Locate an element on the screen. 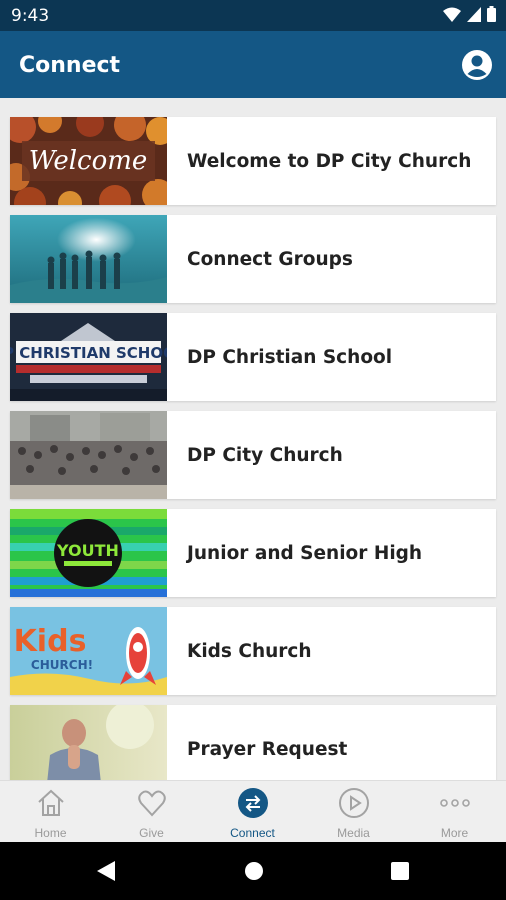 This screenshot has width=506, height=900. welcome-thumbnail: Welcome is located at coordinates (88, 161).